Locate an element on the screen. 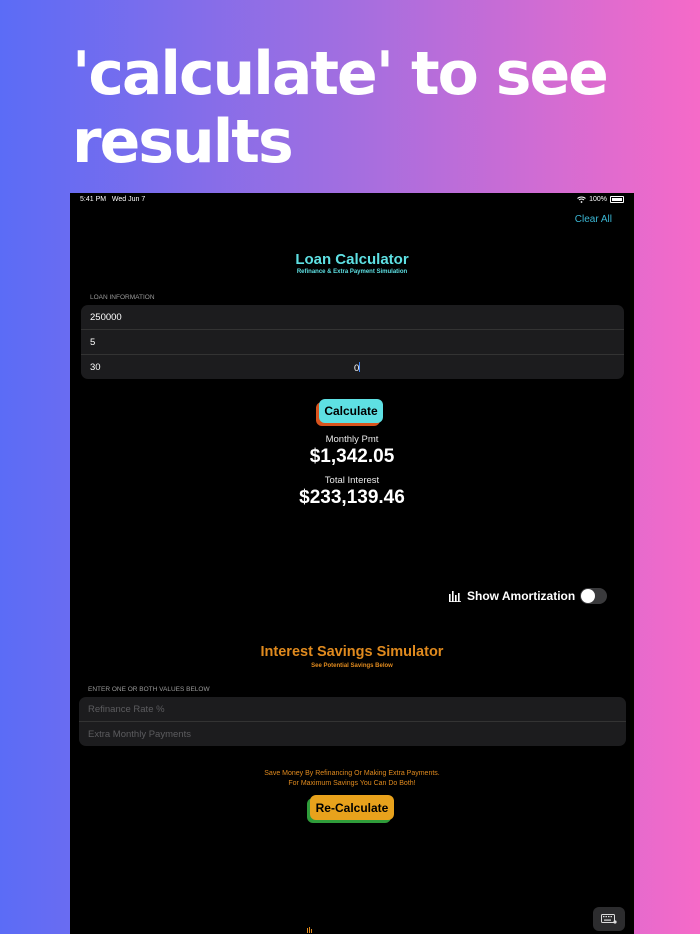 This screenshot has width=700, height=934. battery-percent: 100% is located at coordinates (598, 199).